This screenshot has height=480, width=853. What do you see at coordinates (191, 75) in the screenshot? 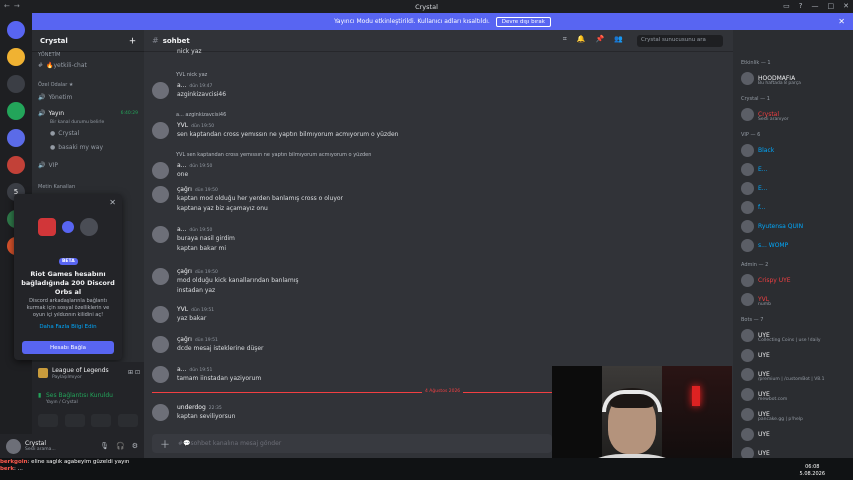
I see `reply-preview: YVL nick yaz` at bounding box center [191, 75].